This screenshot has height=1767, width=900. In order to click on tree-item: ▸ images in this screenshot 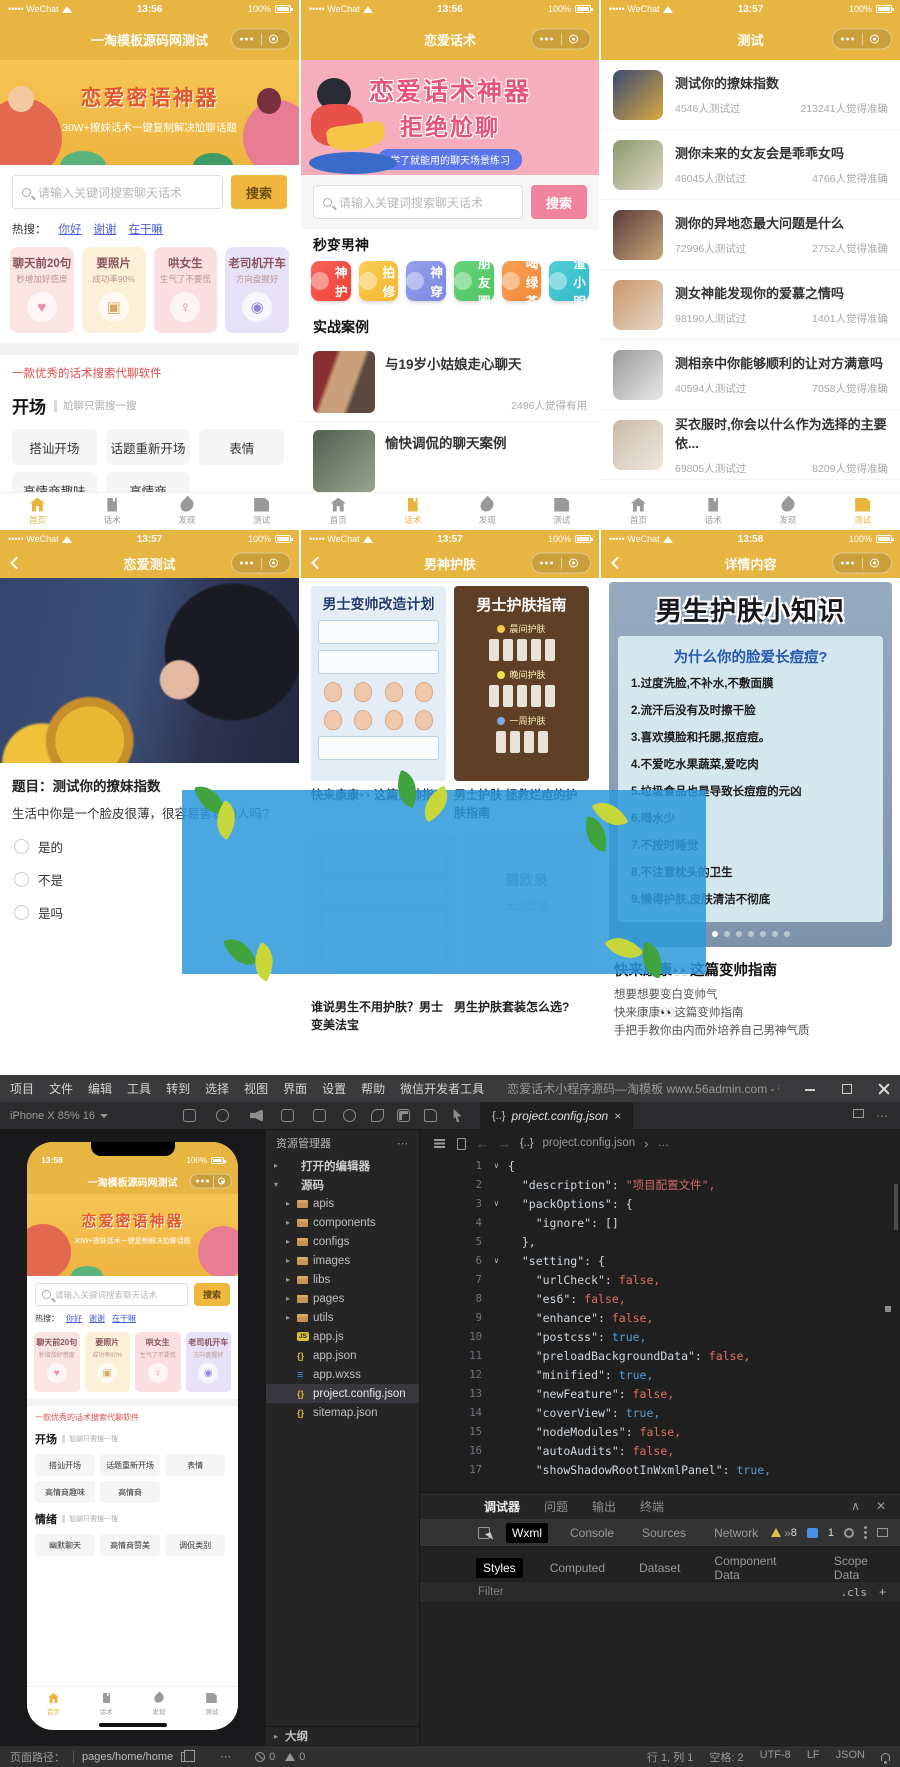, I will do `click(342, 1260)`.